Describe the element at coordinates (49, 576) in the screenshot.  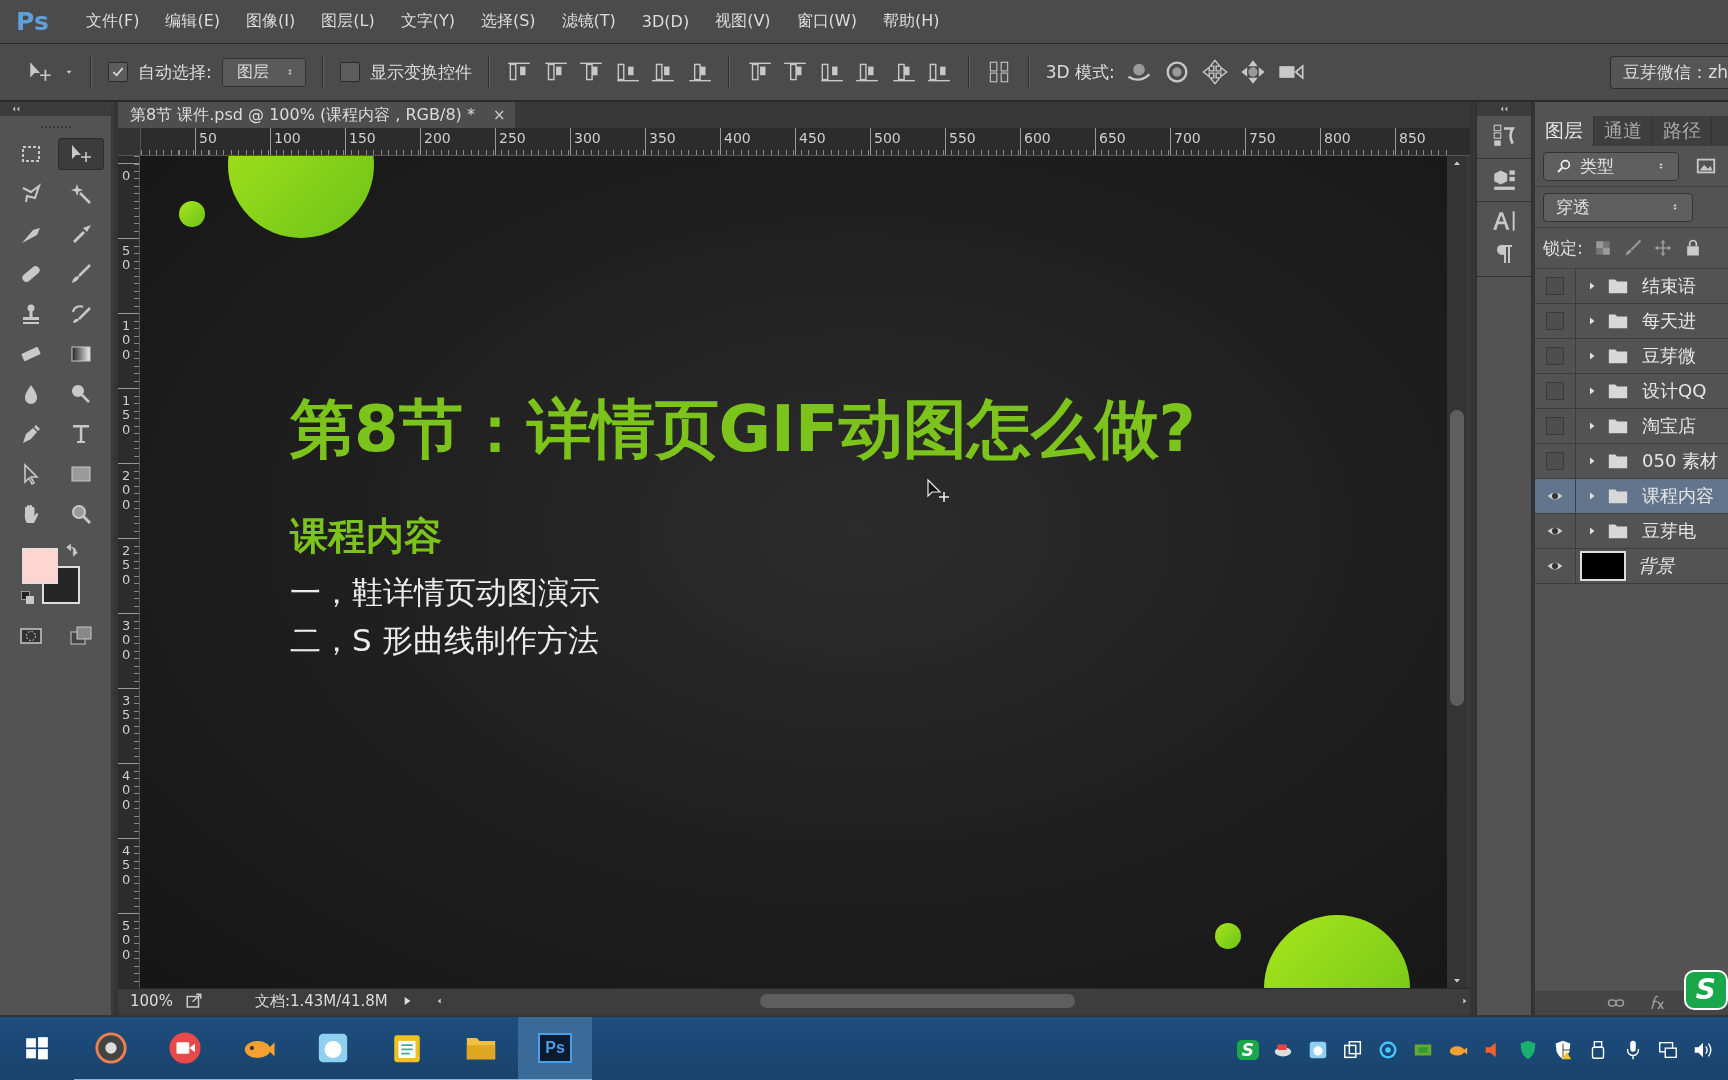
I see `color-swatches` at that location.